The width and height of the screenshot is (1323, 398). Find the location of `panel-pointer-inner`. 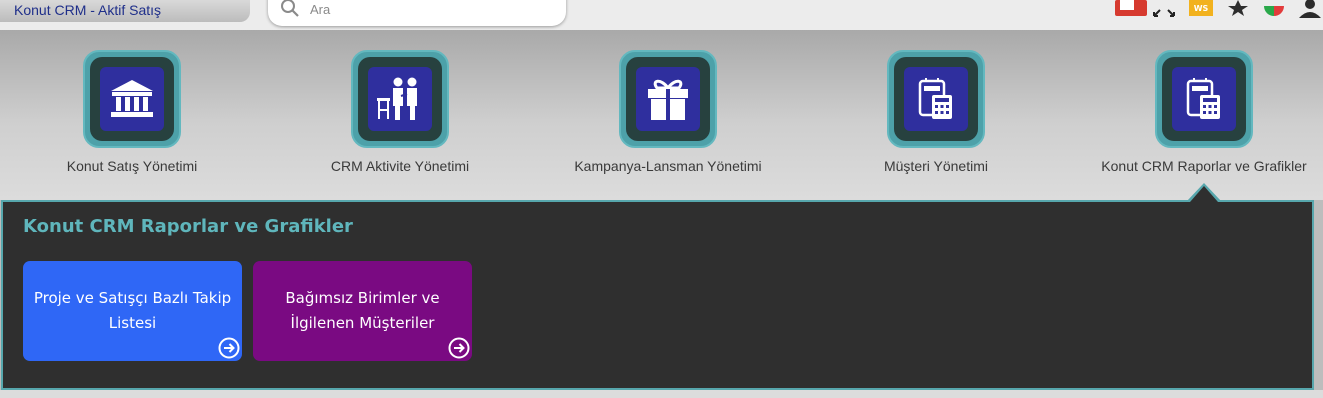

panel-pointer-inner is located at coordinates (1204, 194).